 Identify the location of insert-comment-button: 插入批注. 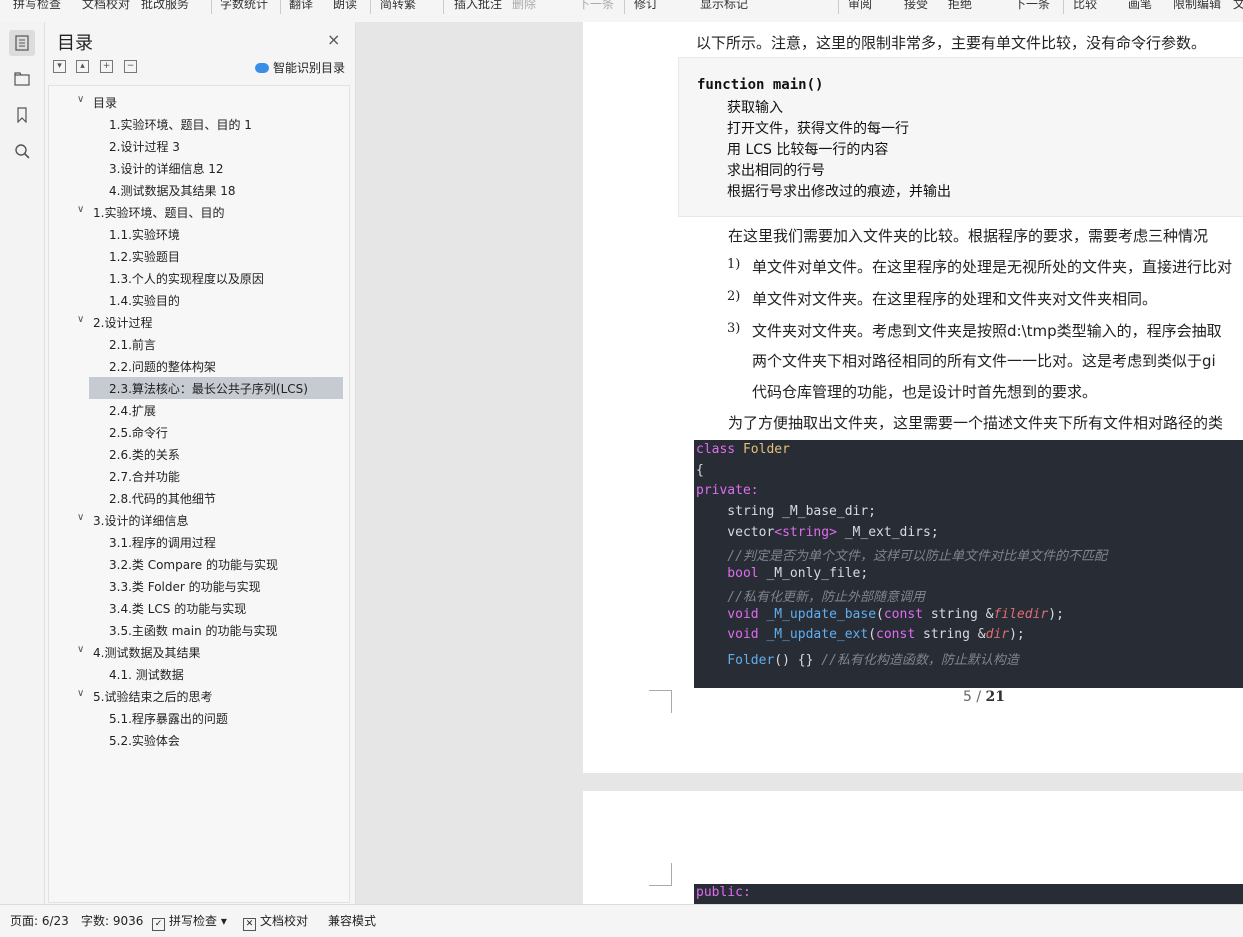
(478, 6).